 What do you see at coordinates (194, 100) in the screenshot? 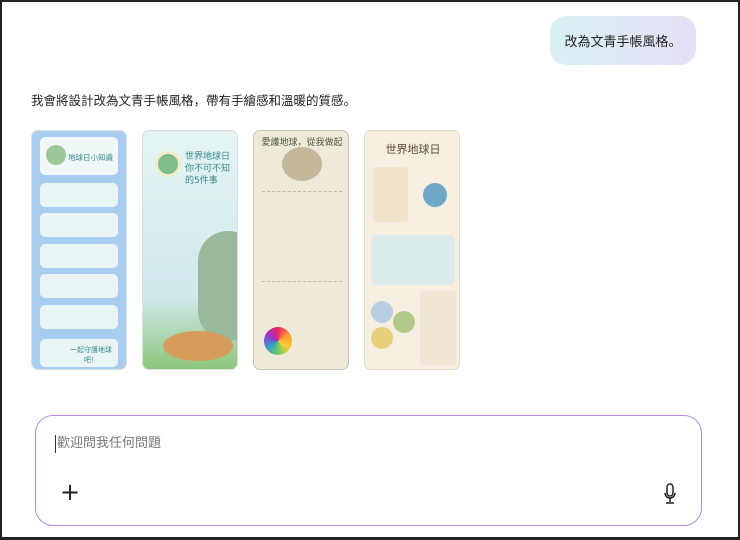
I see `assistant-reply-text: 我會將設計改為文青手帳風格，帶有手繪感和溫暖的質感。` at bounding box center [194, 100].